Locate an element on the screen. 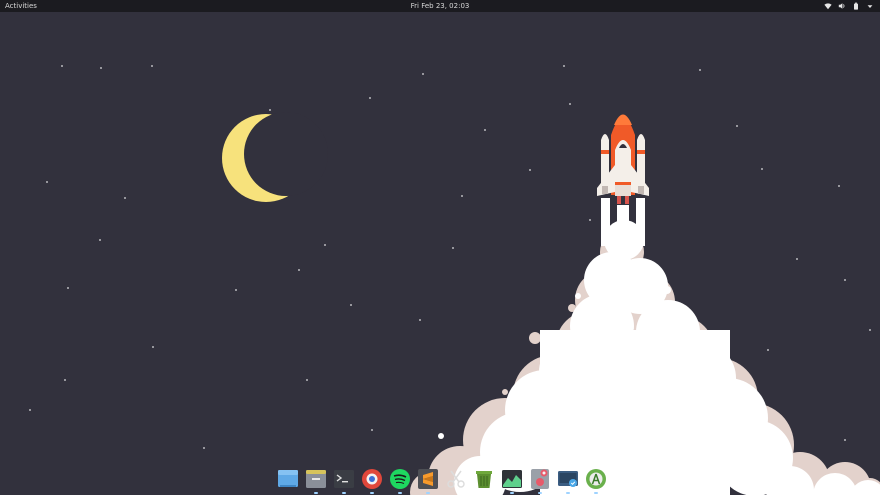 The height and width of the screenshot is (495, 880). dock-item-messaging is located at coordinates (568, 480).